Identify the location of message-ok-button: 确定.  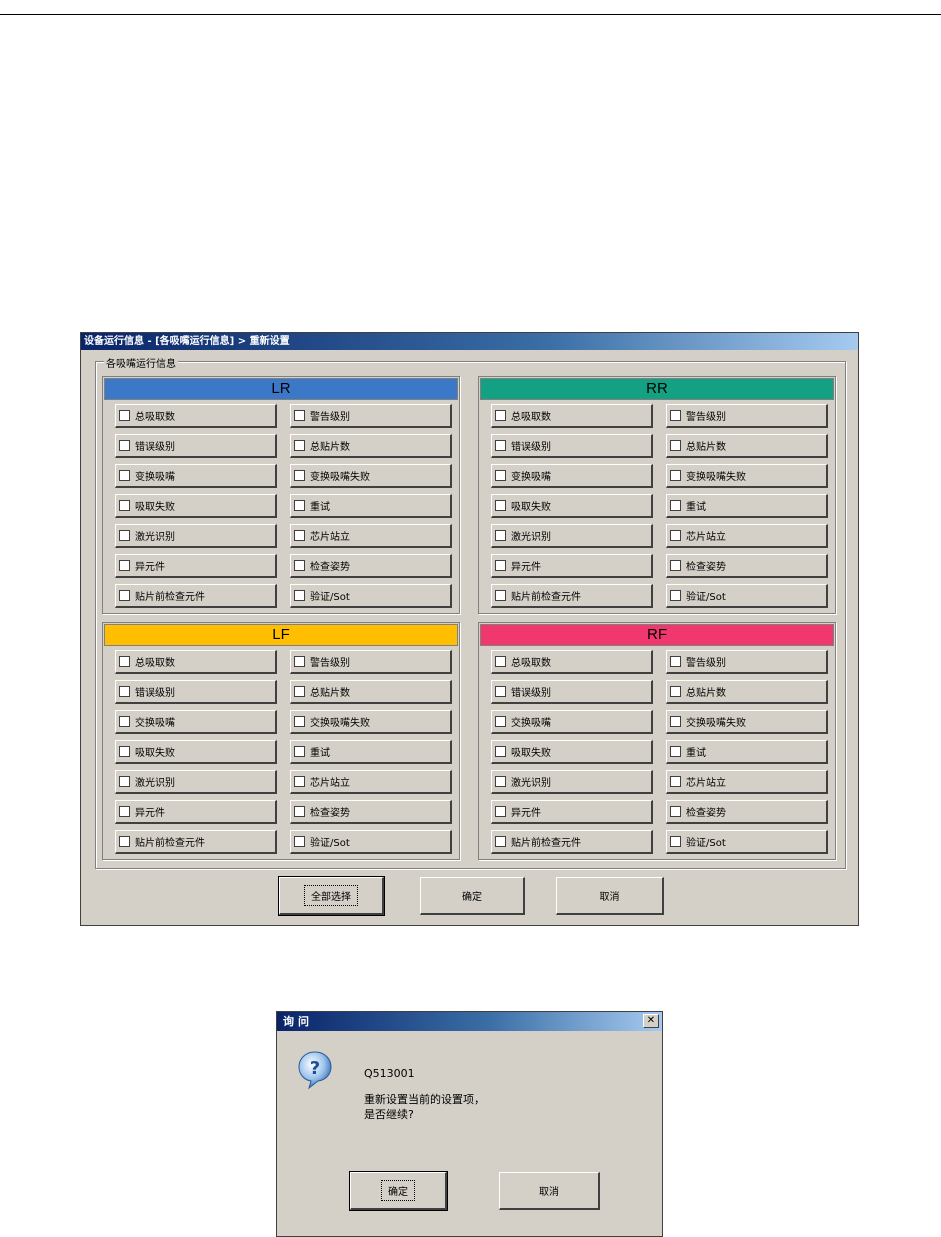
(398, 1191).